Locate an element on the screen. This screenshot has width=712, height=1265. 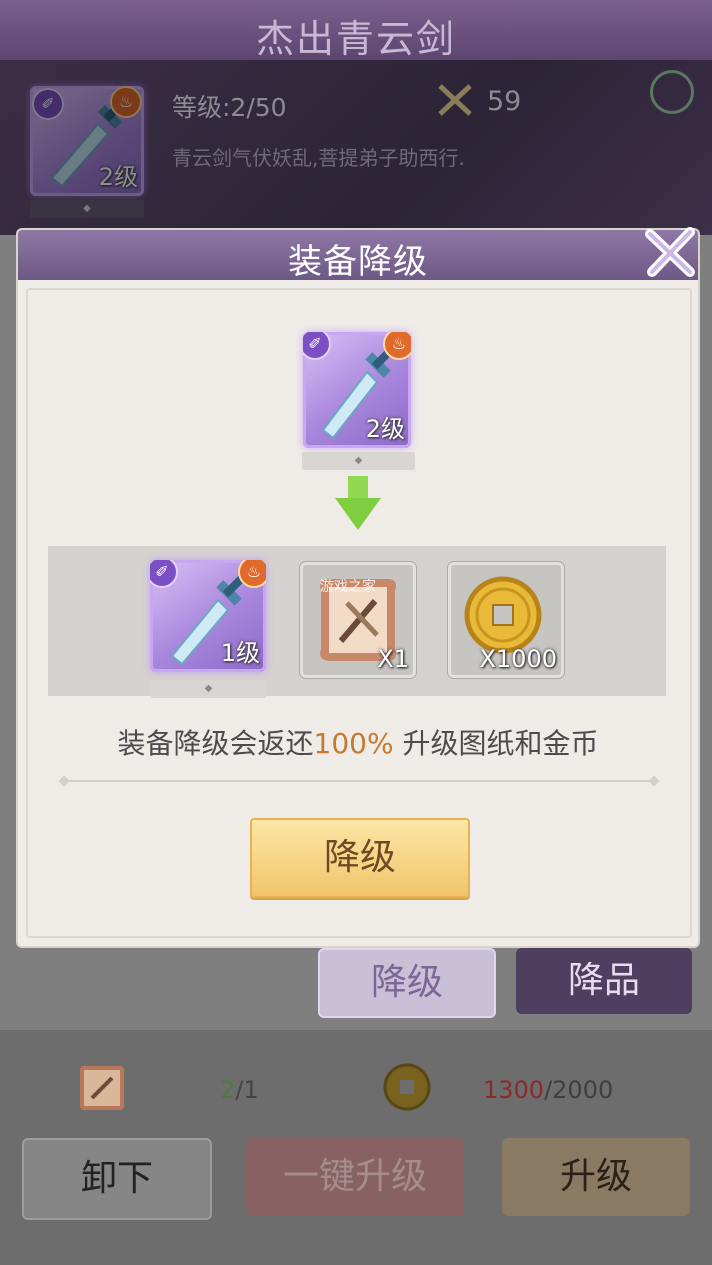
tab-downgrade: 降级 is located at coordinates (407, 983).